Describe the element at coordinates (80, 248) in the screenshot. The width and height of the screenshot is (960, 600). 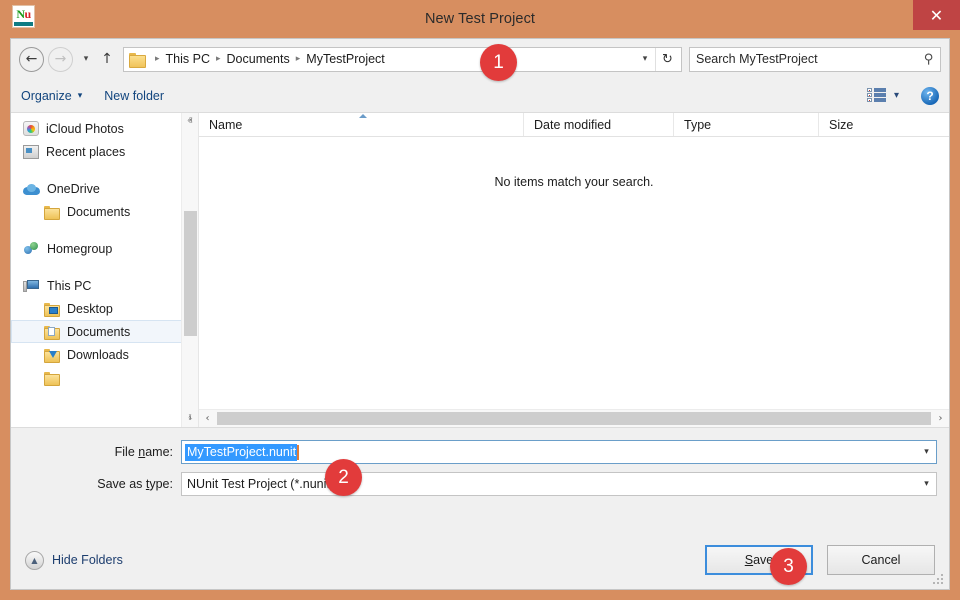
I see `sidebar-item-label: Homegroup` at that location.